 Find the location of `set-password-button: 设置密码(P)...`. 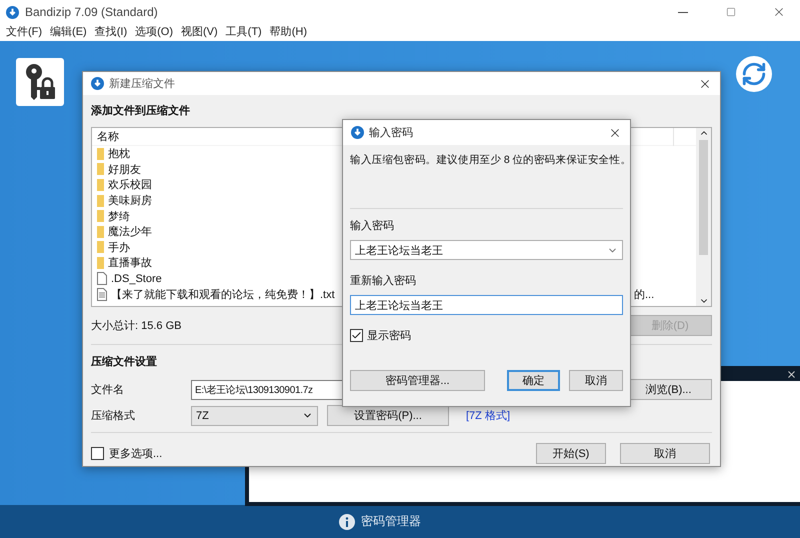

set-password-button: 设置密码(P)... is located at coordinates (388, 415).